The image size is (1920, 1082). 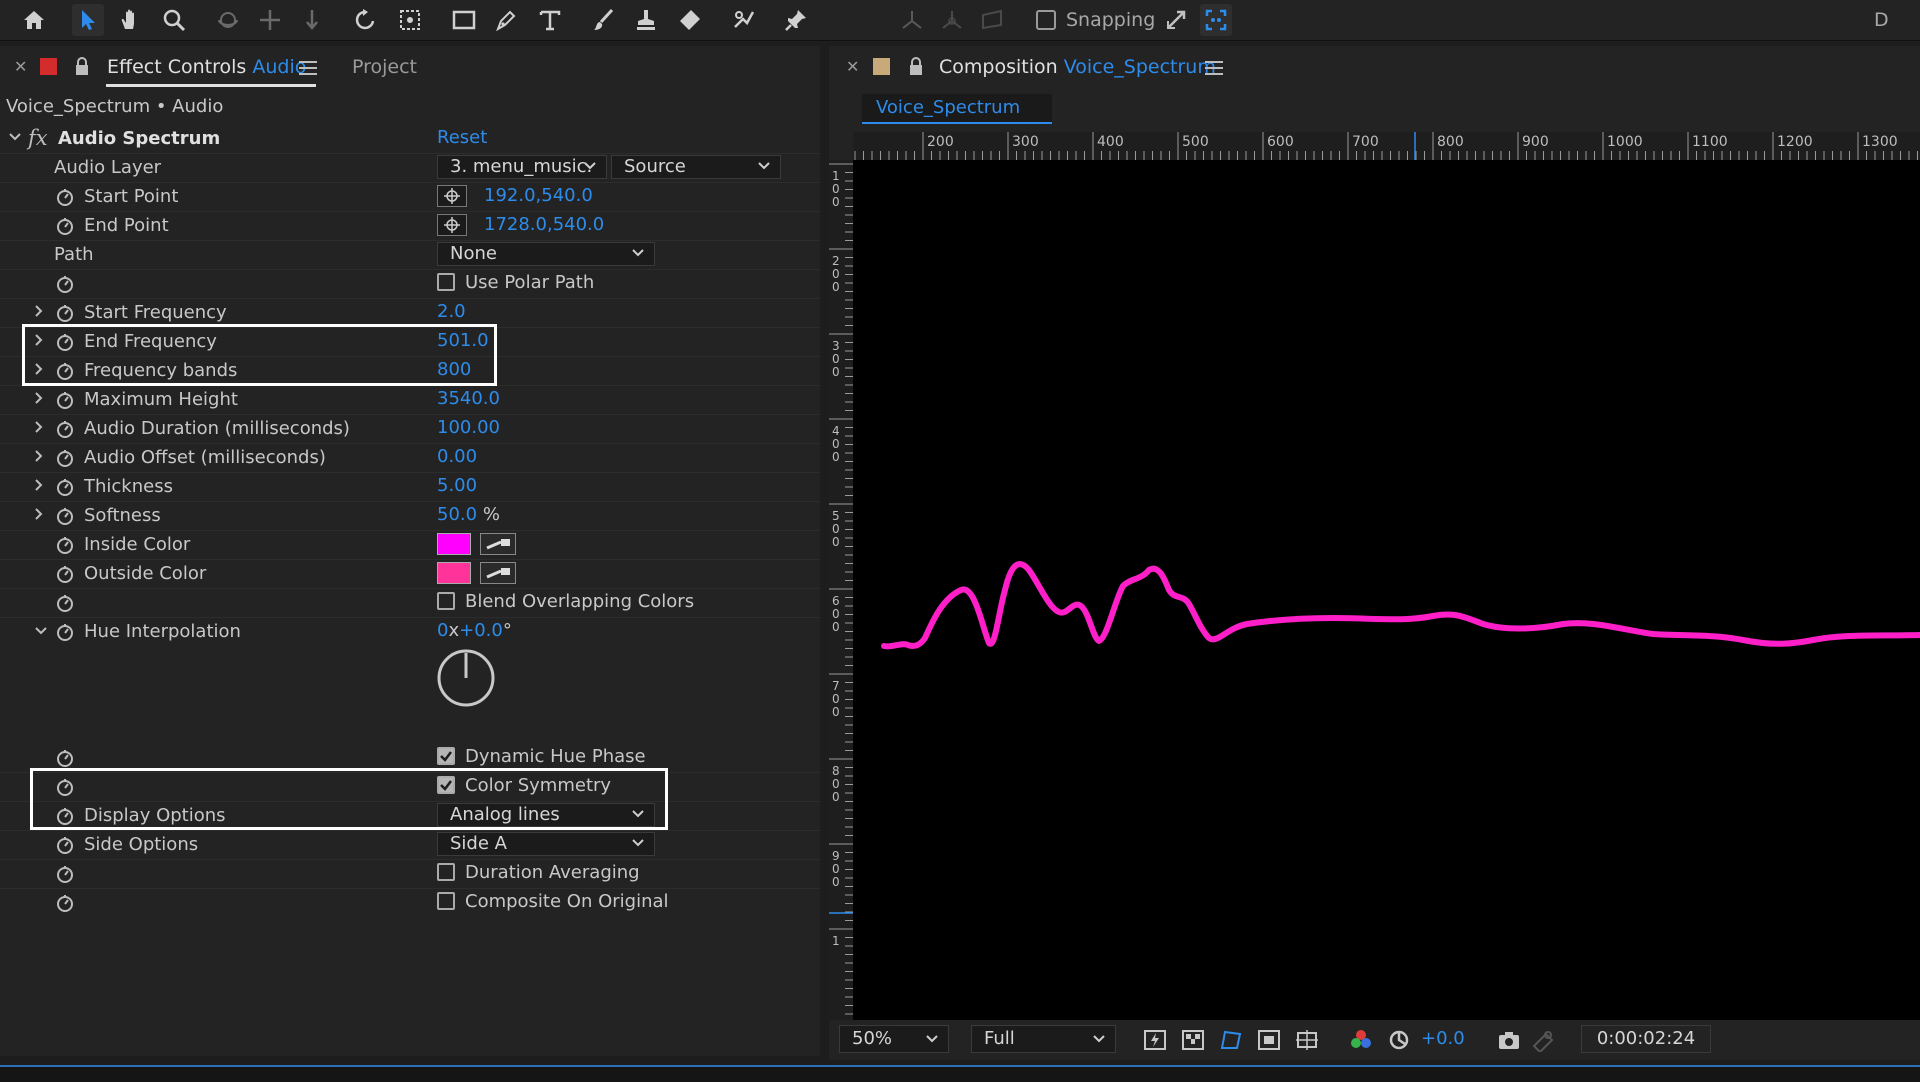 I want to click on workspace-label: D, so click(x=1881, y=20).